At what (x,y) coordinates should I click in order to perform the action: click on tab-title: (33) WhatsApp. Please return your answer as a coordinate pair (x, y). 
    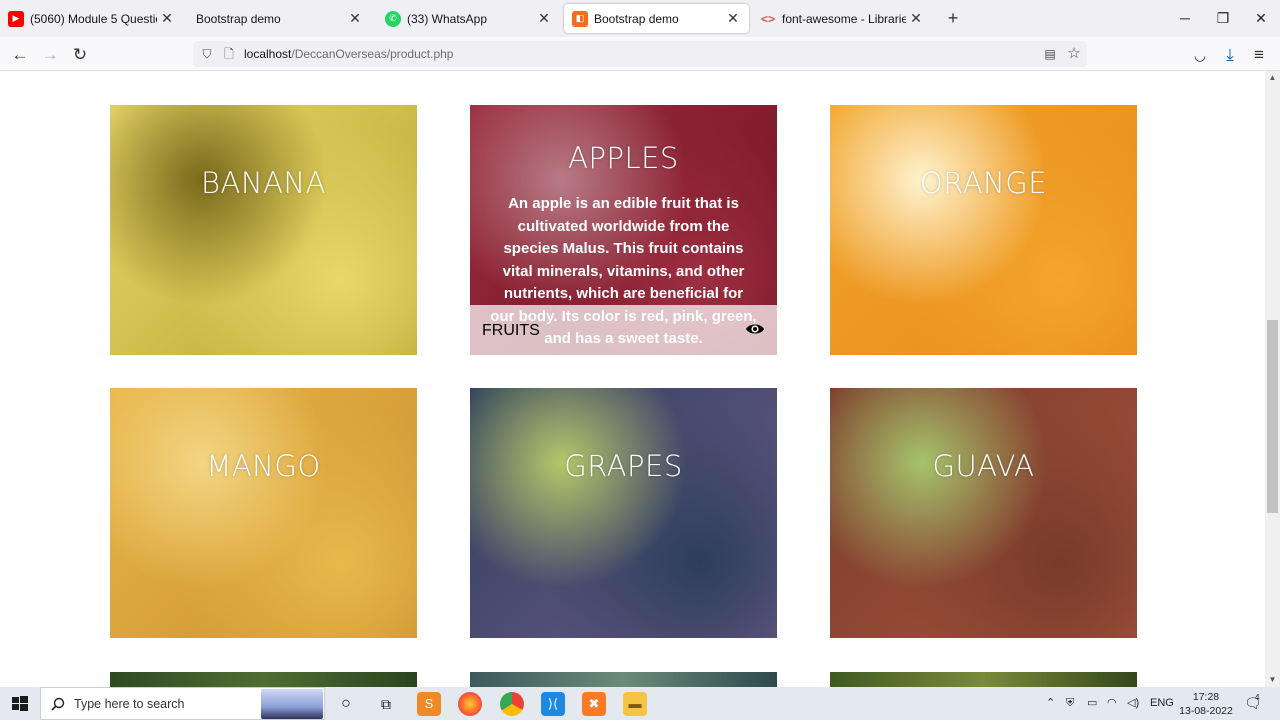
    Looking at the image, I should click on (447, 18).